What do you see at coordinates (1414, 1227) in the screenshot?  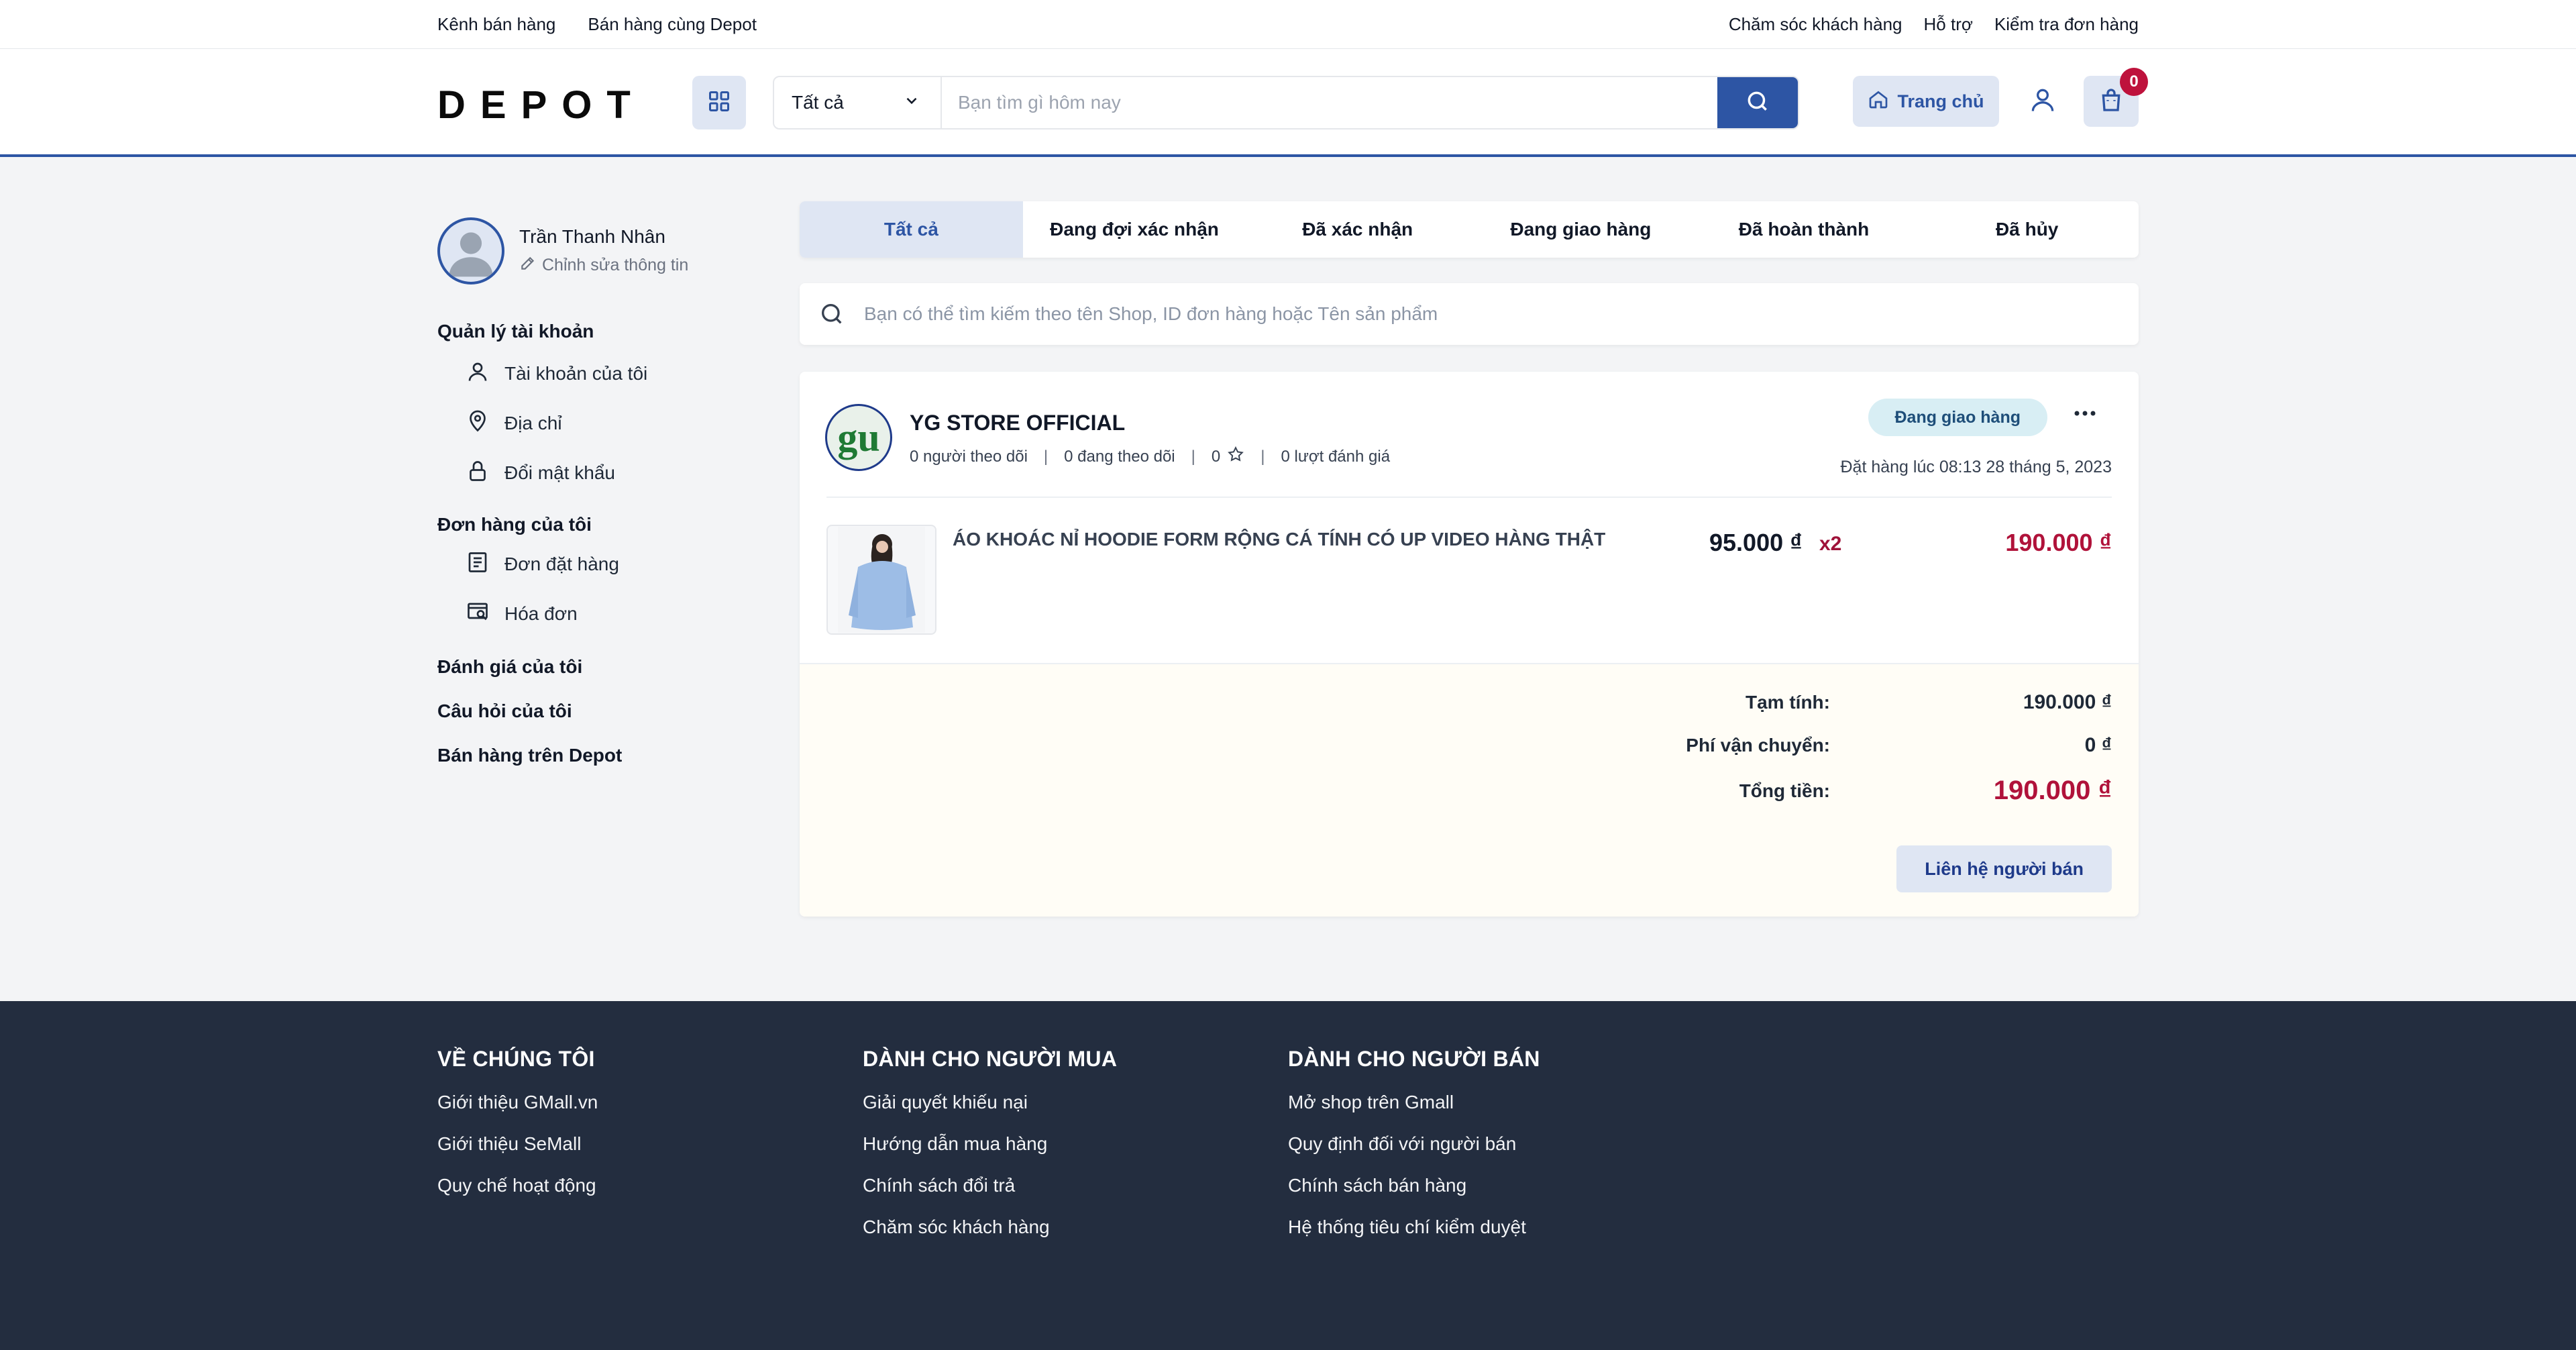 I see `footer-link: Hệ thống tiêu chí kiểm duyệt` at bounding box center [1414, 1227].